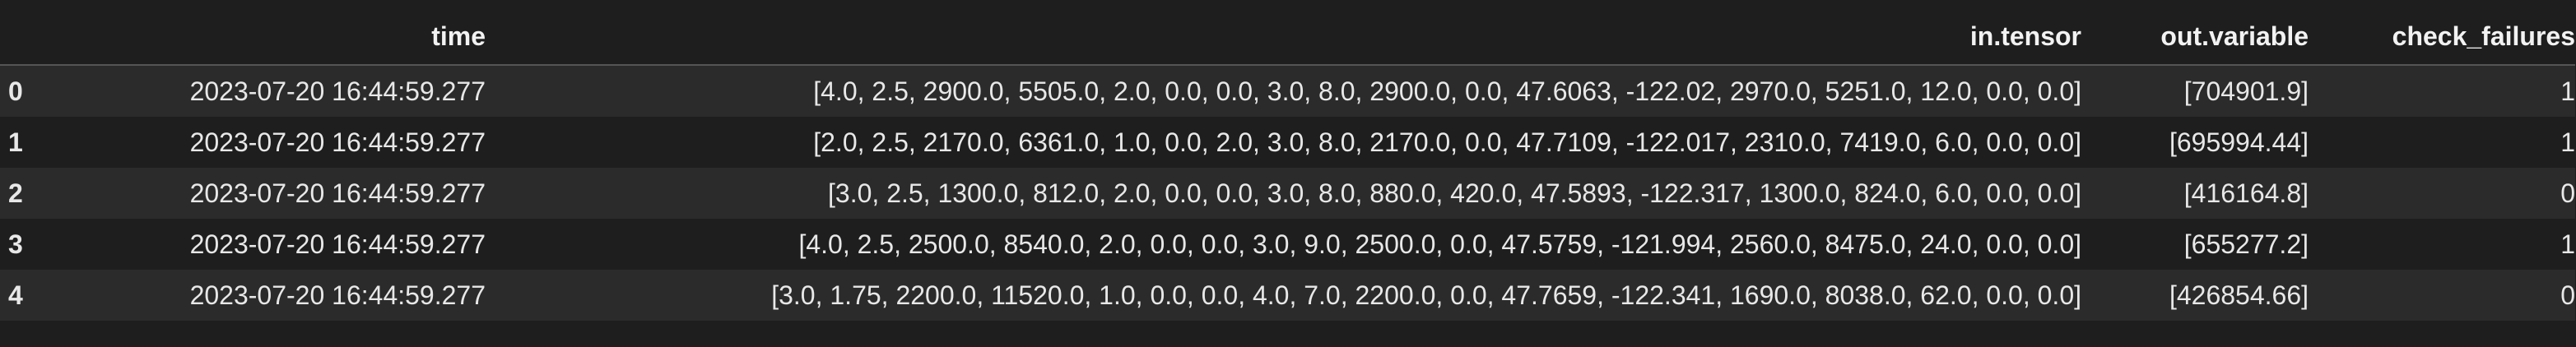 This screenshot has width=2576, height=347. Describe the element at coordinates (2239, 142) in the screenshot. I see `cell-out-variable: [695994.44]` at that location.